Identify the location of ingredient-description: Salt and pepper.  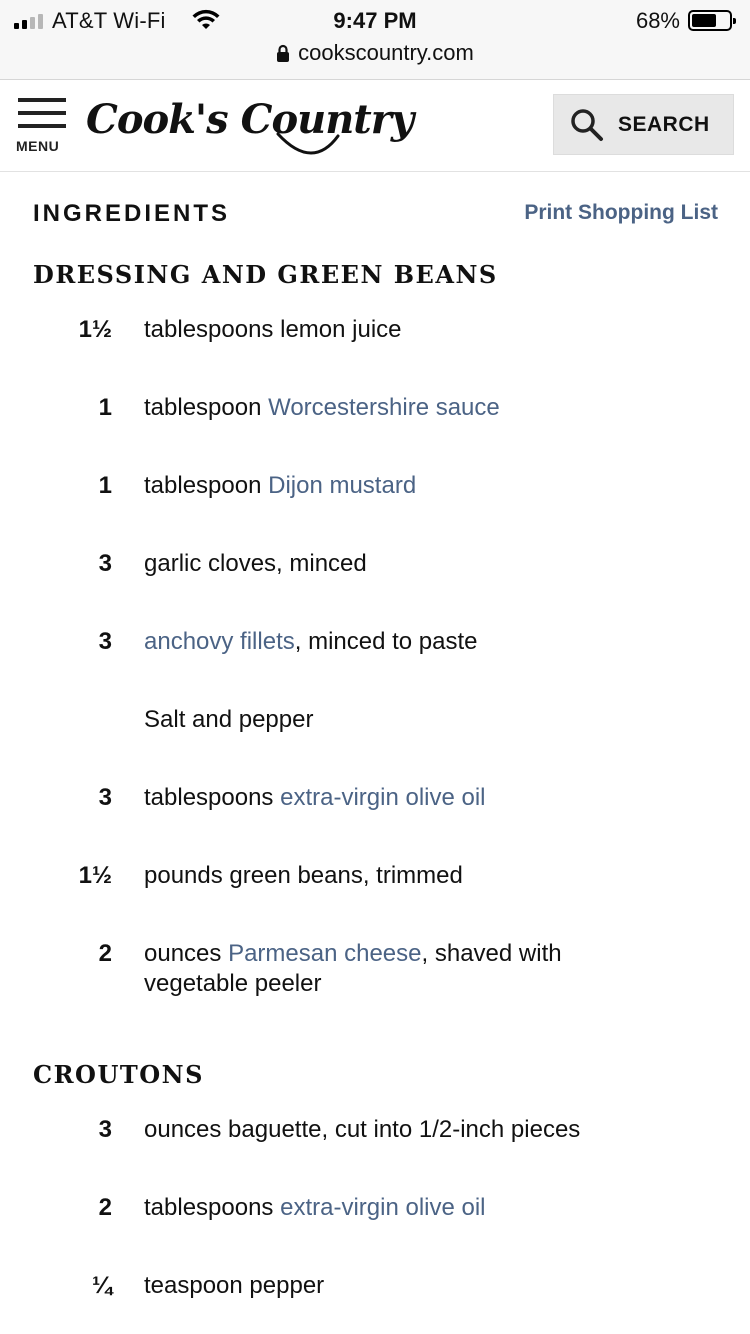
(404, 720).